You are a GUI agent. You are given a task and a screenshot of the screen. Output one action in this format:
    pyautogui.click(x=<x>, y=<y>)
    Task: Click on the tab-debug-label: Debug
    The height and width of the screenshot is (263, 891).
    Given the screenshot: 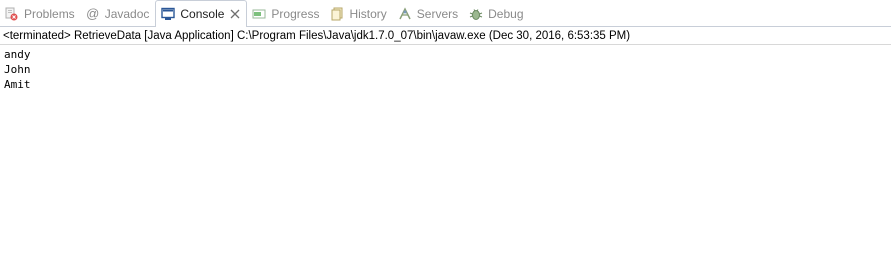 What is the action you would take?
    pyautogui.click(x=506, y=13)
    